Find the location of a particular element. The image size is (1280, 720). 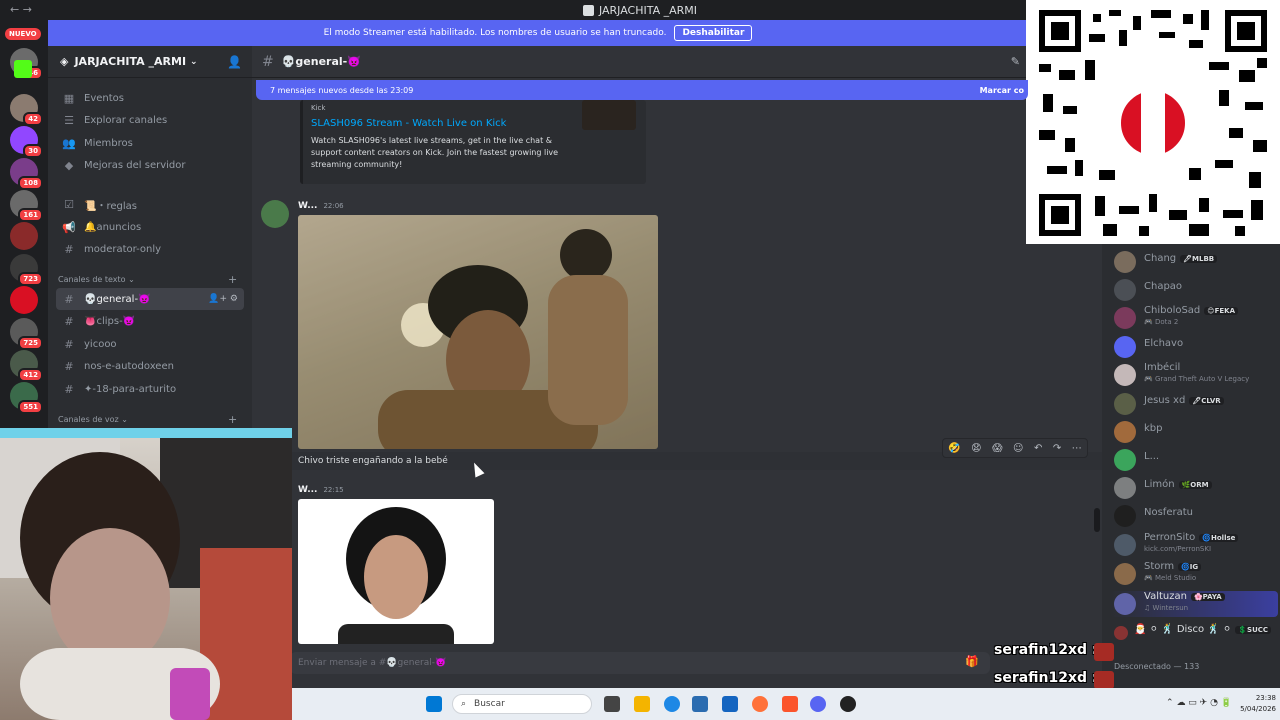

pin-icon: ✎ is located at coordinates (1015, 61).